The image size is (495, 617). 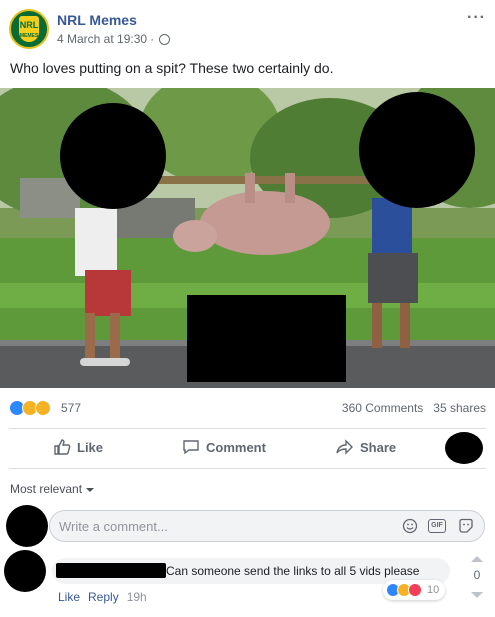 I want to click on globe-icon, so click(x=165, y=39).